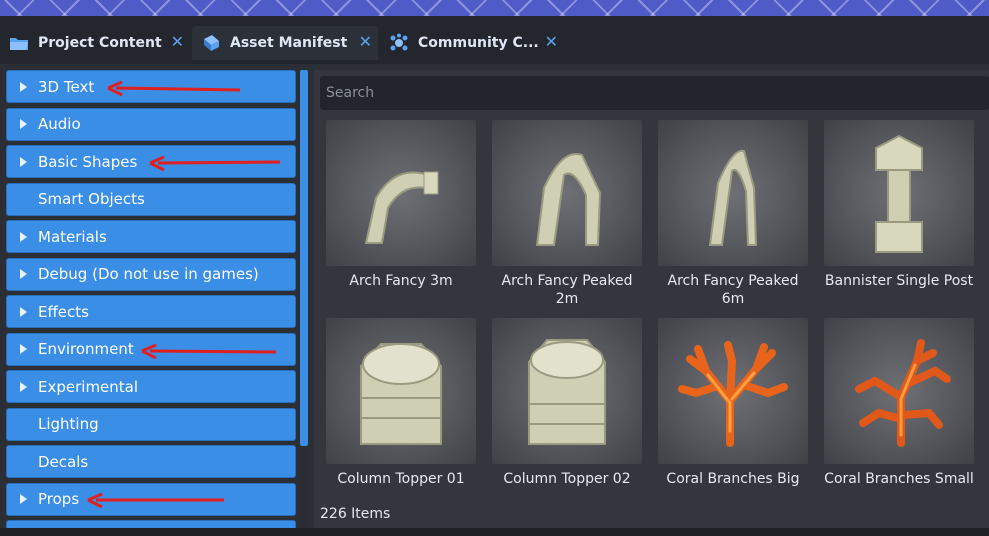  Describe the element at coordinates (401, 207) in the screenshot. I see `arch-icon` at that location.